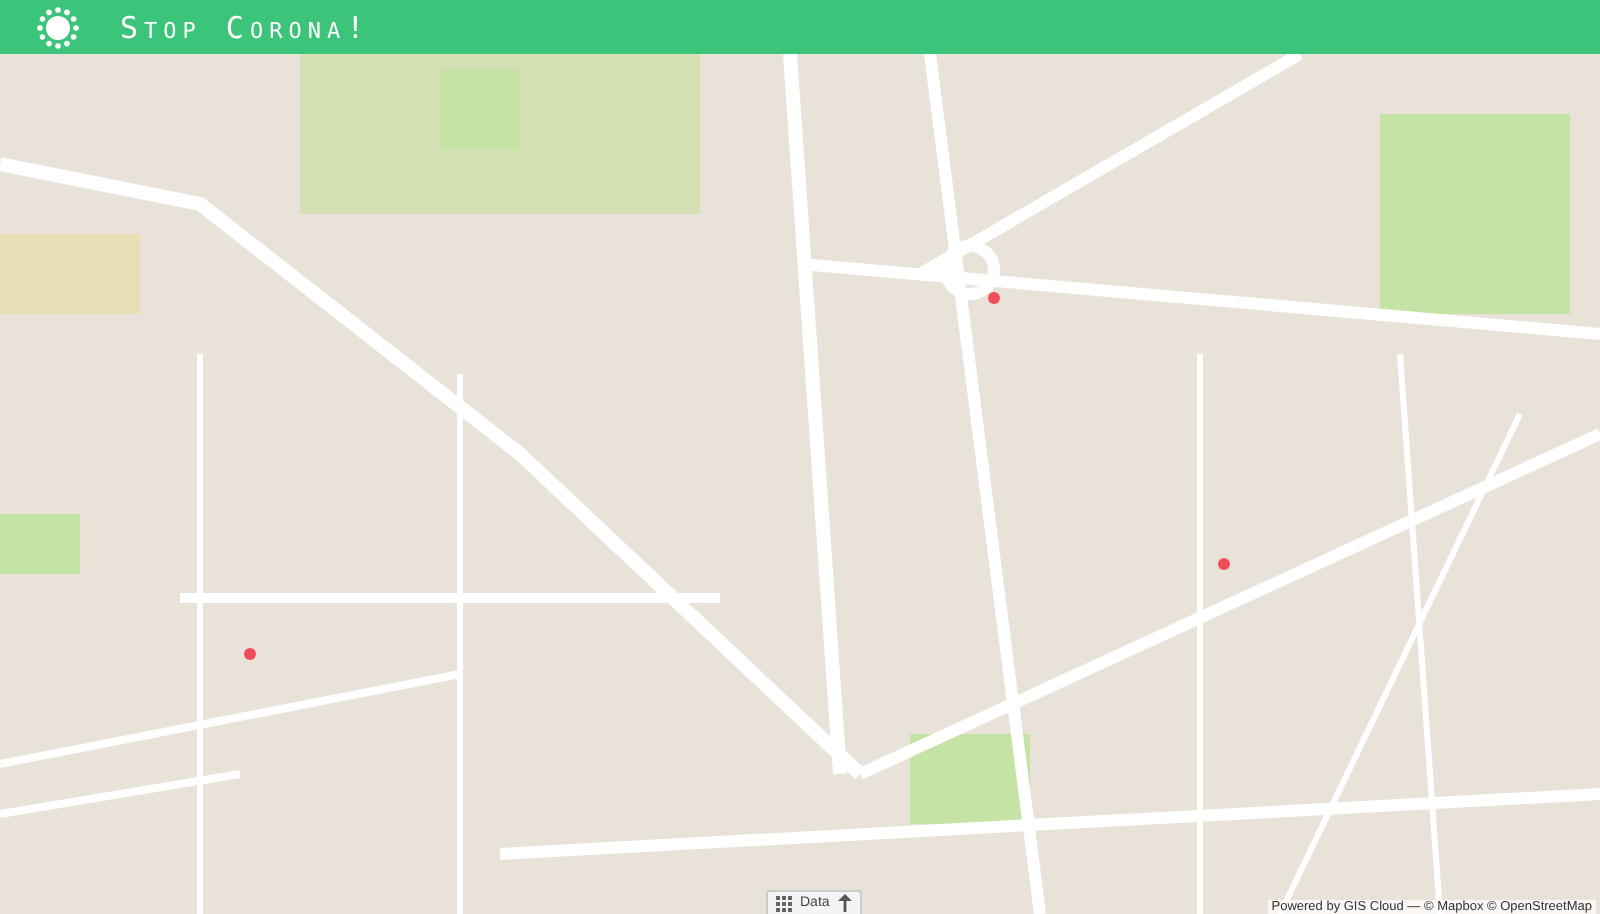 This screenshot has height=914, width=1600. Describe the element at coordinates (58, 27) in the screenshot. I see `virus-icon` at that location.